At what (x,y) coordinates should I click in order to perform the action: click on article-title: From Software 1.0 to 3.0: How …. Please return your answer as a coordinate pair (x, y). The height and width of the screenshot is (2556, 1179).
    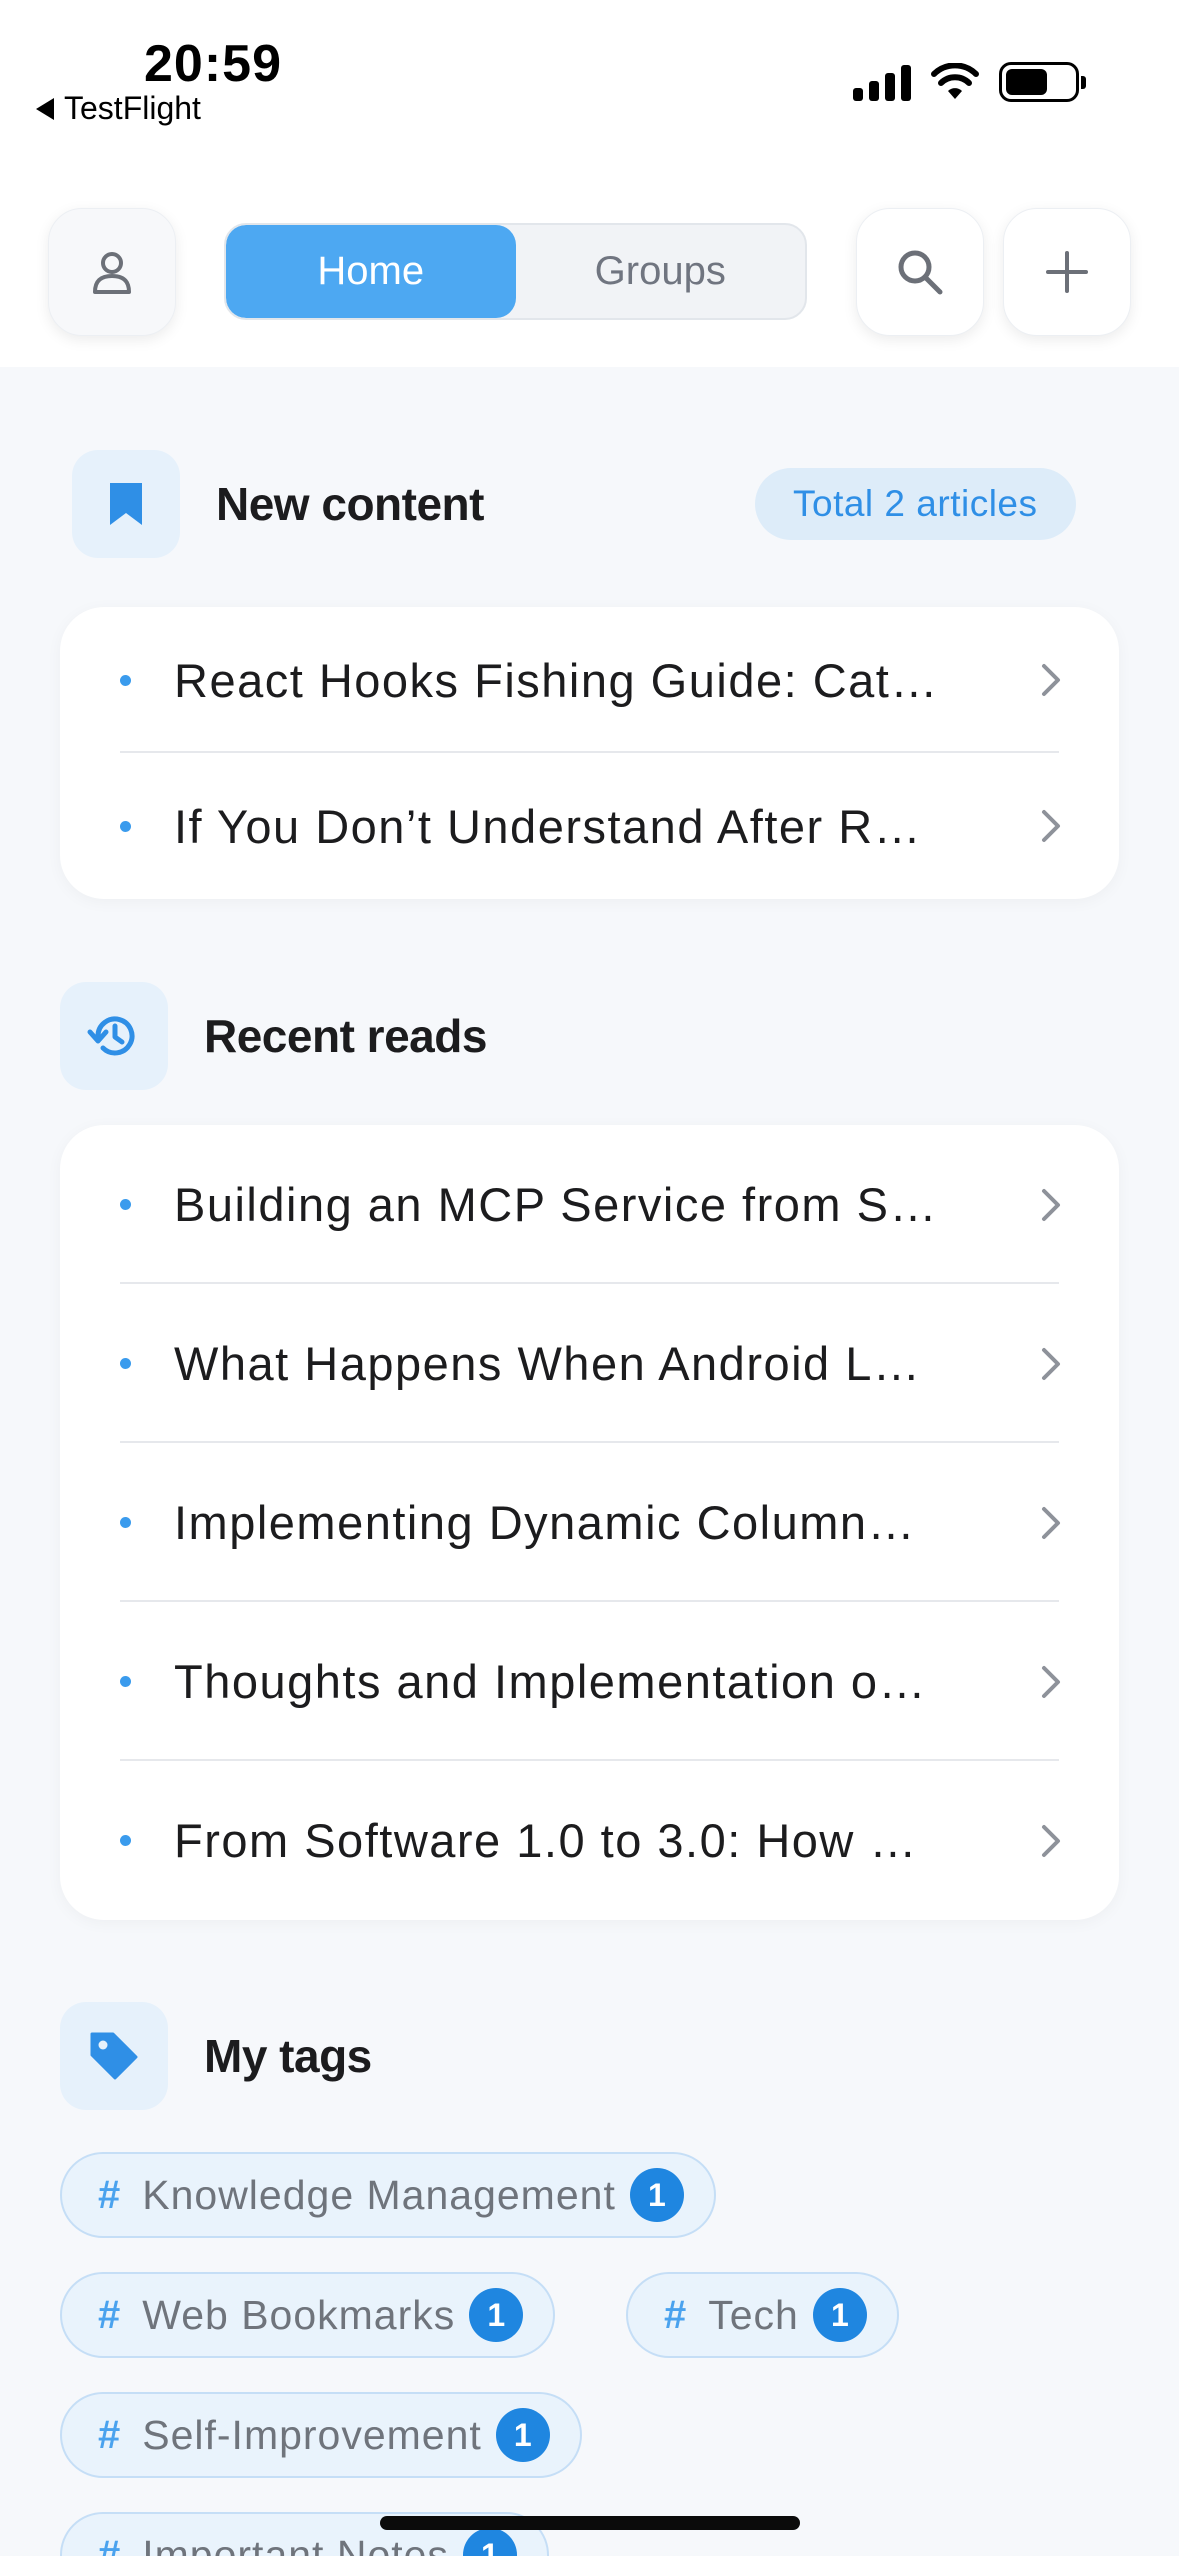
    Looking at the image, I should click on (546, 1840).